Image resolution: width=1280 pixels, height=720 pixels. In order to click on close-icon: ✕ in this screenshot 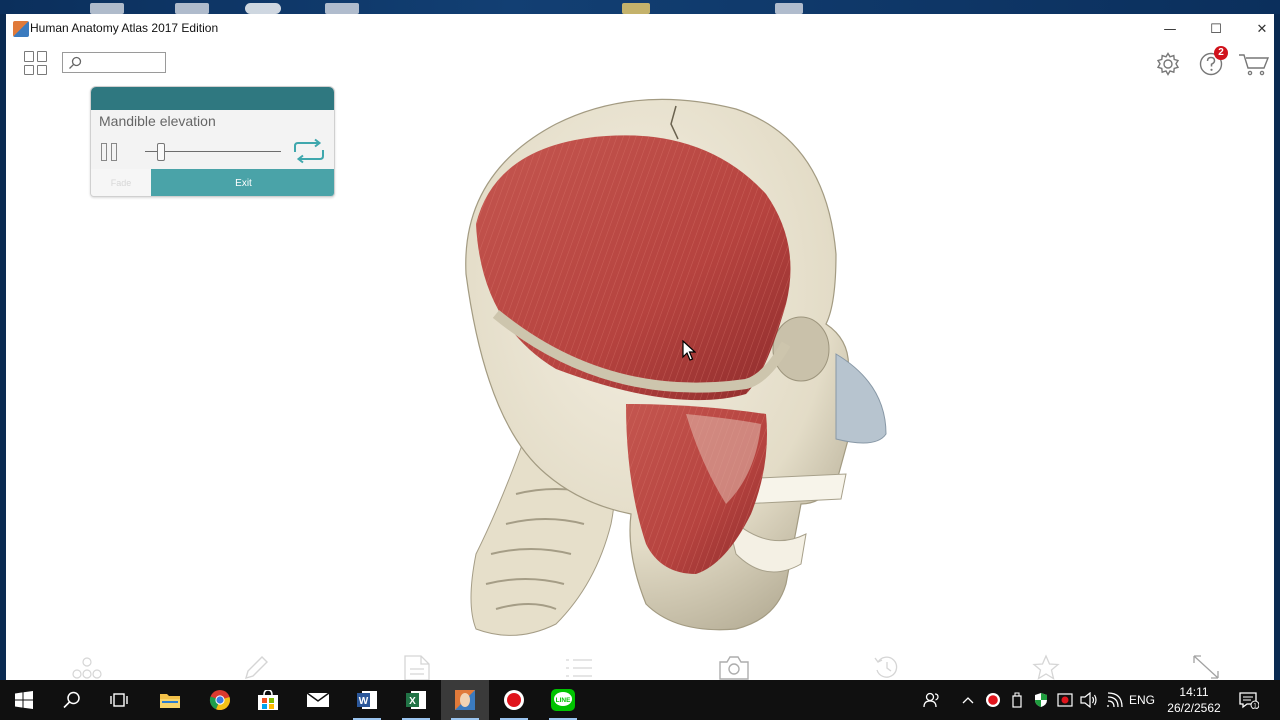, I will do `click(1262, 29)`.